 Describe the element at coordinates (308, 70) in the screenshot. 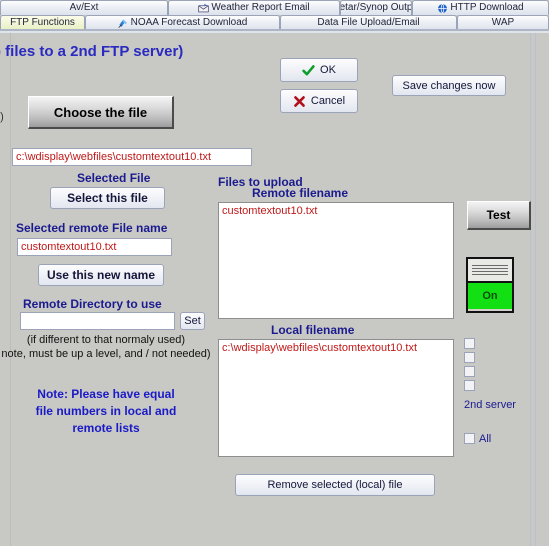

I see `checkmark-icon` at that location.